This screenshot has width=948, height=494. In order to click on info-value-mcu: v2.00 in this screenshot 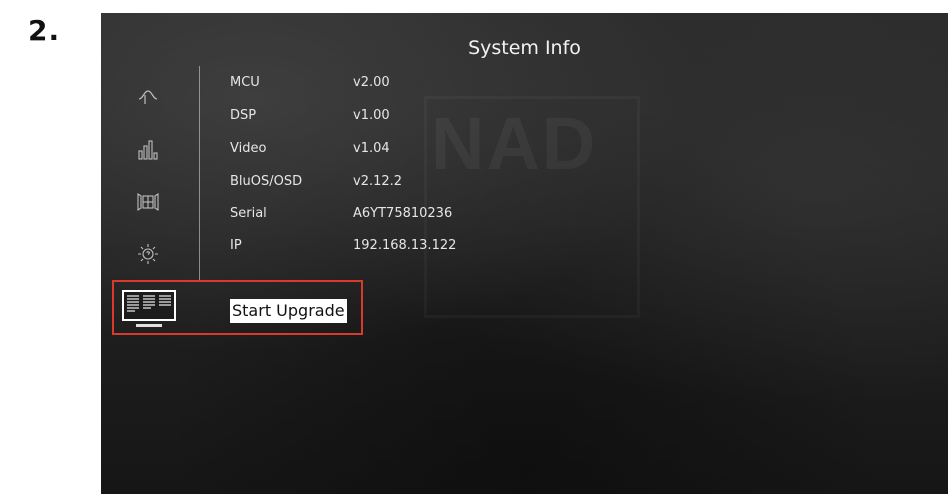, I will do `click(371, 82)`.